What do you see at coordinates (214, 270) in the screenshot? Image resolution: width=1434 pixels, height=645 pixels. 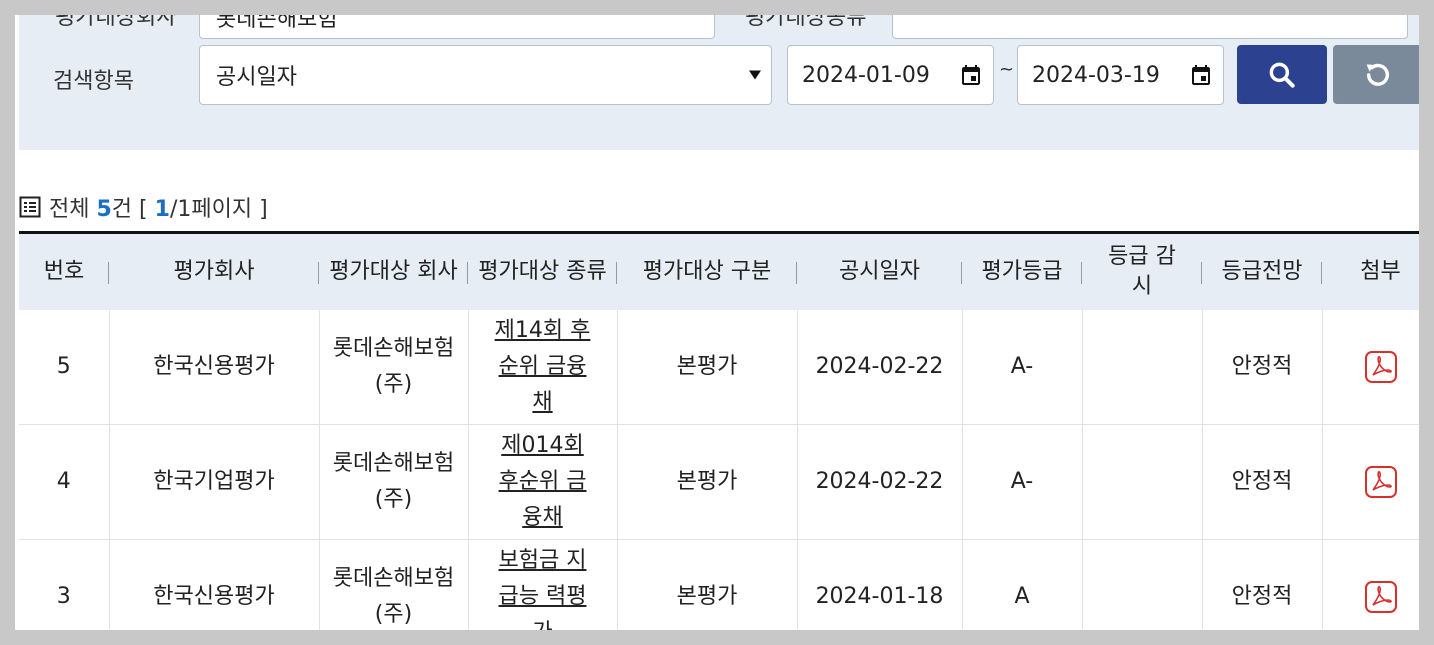 I see `header-agency: 평가회사` at bounding box center [214, 270].